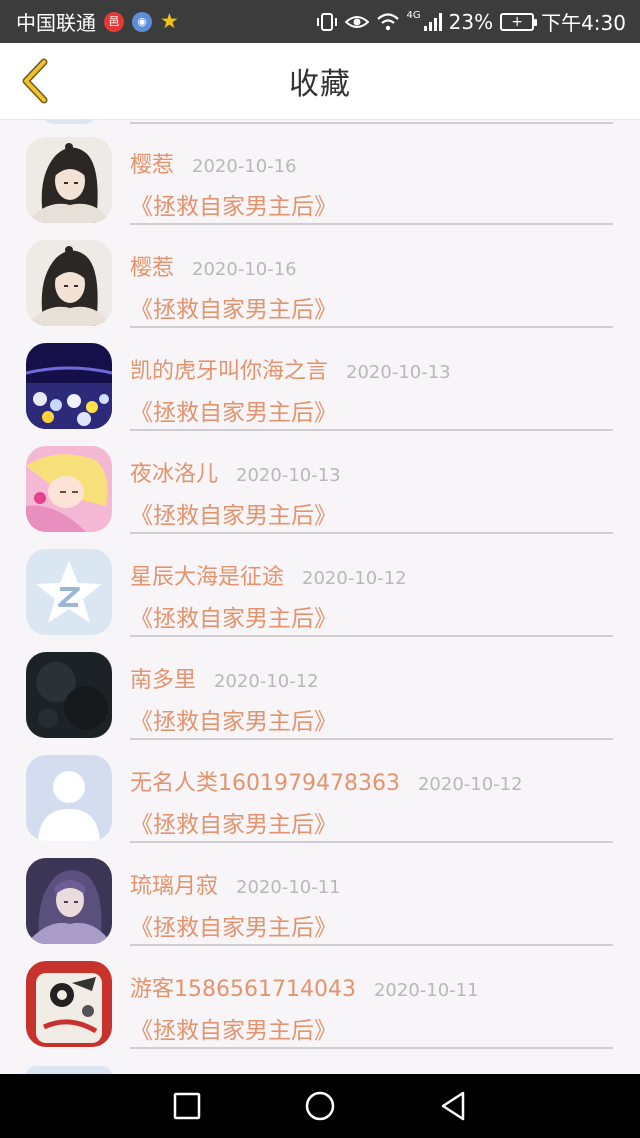 The width and height of the screenshot is (640, 1138). I want to click on avatar-red-character-icon, so click(69, 1004).